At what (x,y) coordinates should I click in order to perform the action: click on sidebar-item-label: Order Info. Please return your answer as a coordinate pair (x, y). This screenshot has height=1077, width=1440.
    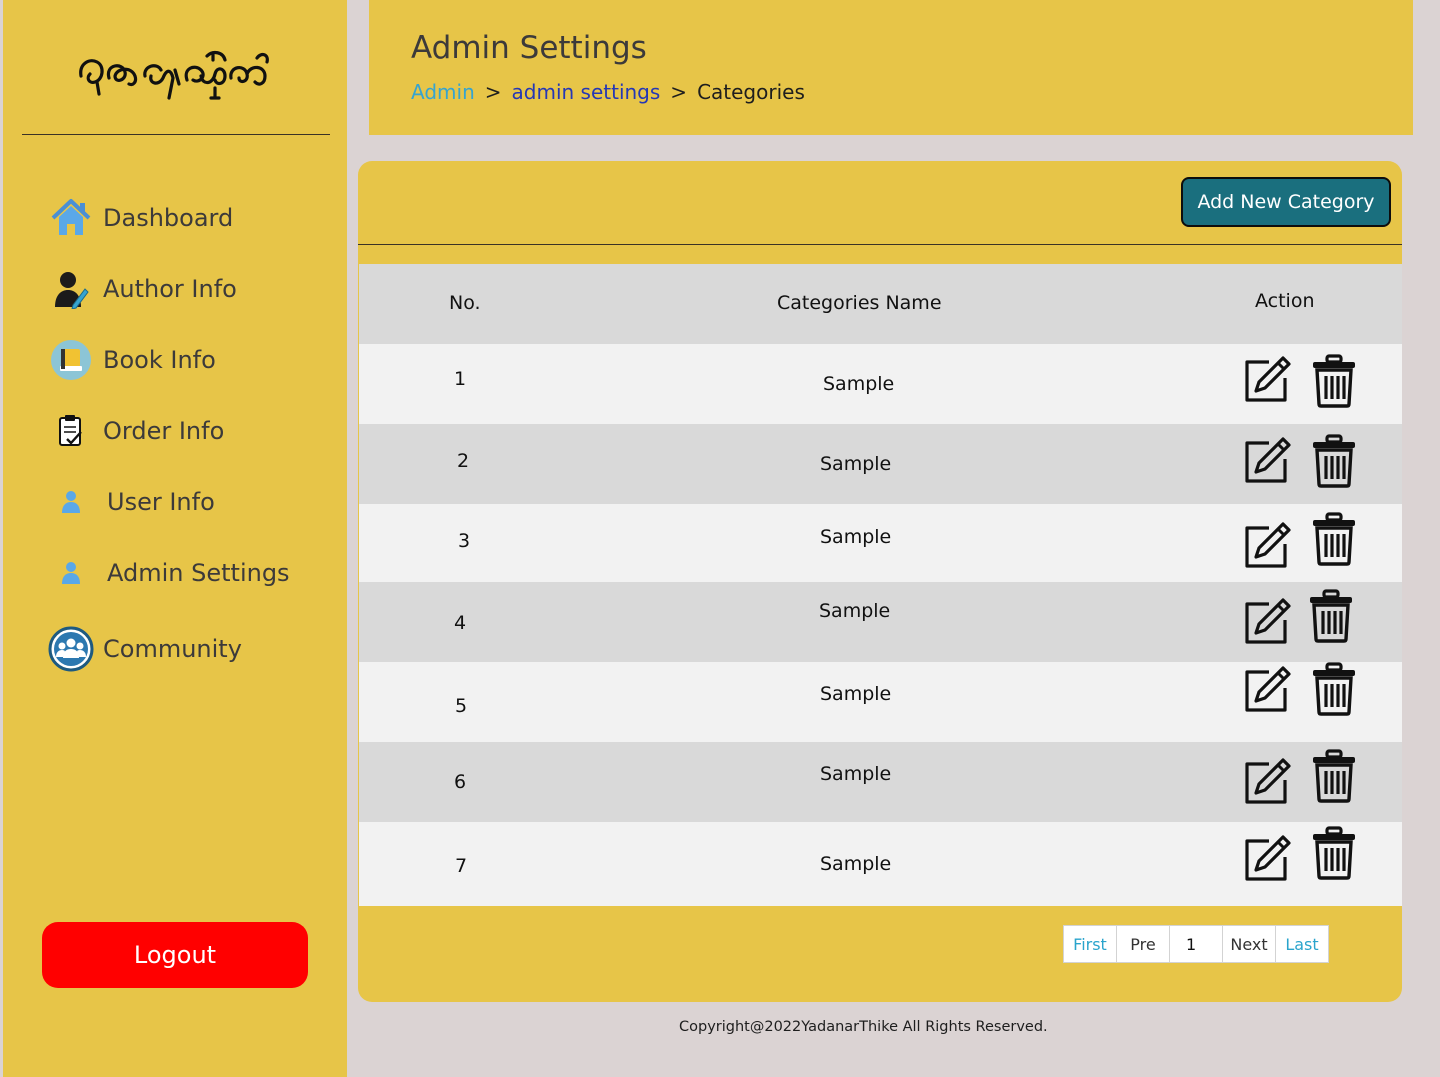
    Looking at the image, I should click on (164, 431).